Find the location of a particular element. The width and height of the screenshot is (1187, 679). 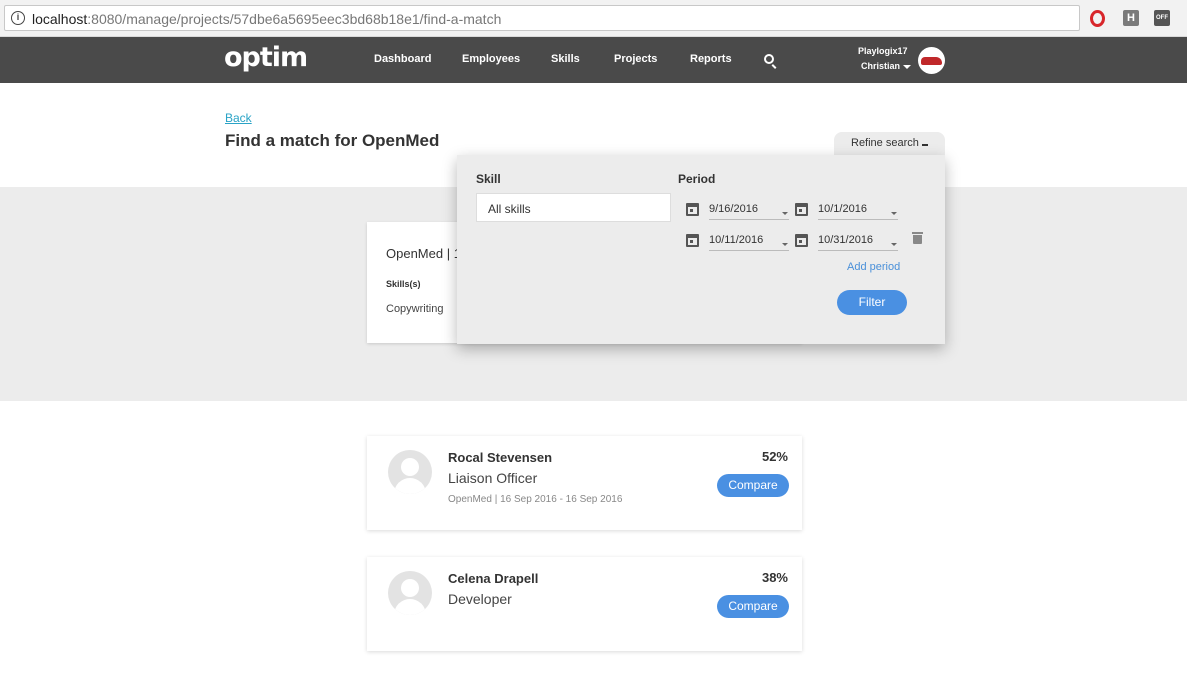

period-1-from: 9/16/2016 is located at coordinates (738, 211).